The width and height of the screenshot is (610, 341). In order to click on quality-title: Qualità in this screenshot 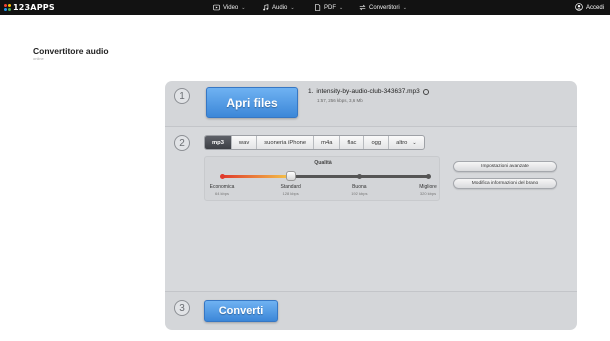, I will do `click(323, 163)`.